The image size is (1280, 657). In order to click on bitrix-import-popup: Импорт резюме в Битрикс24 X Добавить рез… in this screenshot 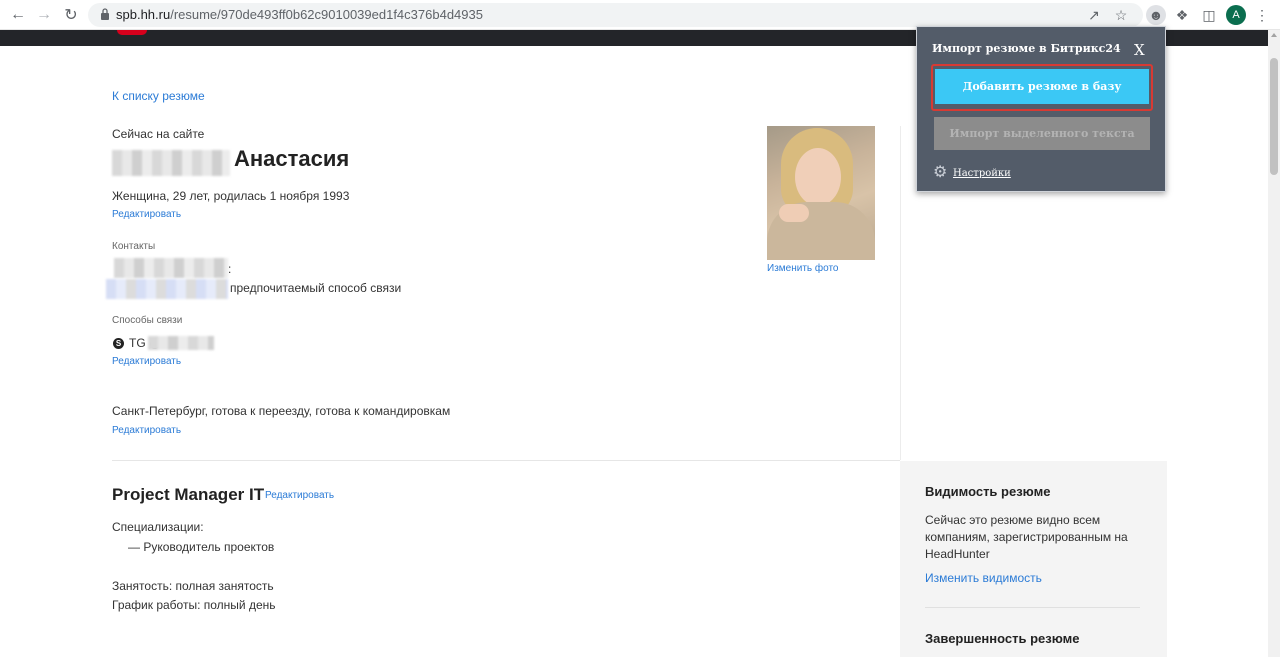, I will do `click(1041, 109)`.